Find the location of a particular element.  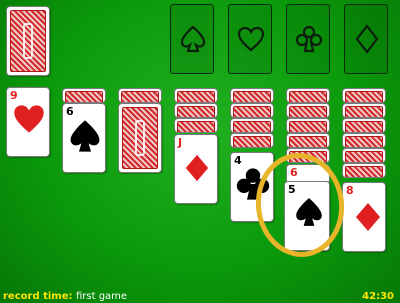

tableau-card-8-diamonds: 8 is located at coordinates (364, 217).